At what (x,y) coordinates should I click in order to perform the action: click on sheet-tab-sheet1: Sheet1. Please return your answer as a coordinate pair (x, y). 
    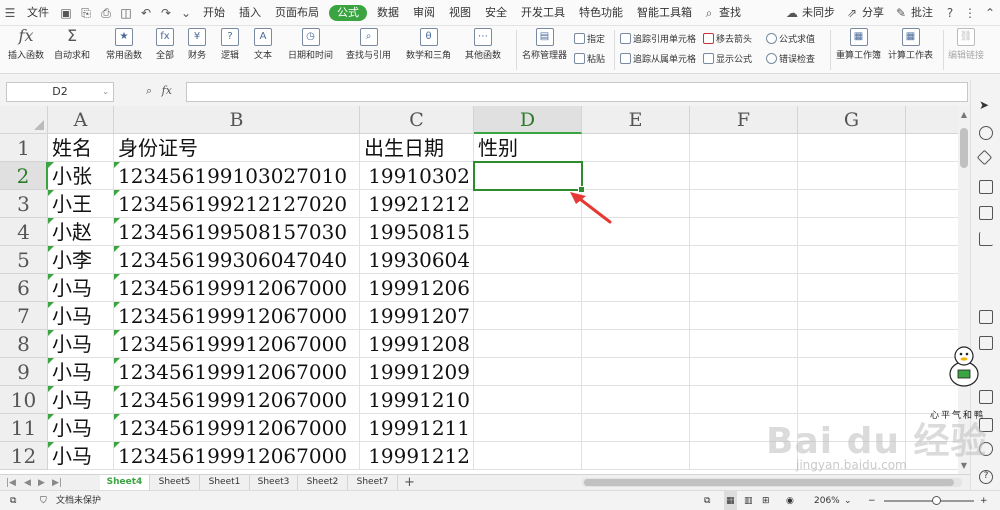
    Looking at the image, I should click on (225, 482).